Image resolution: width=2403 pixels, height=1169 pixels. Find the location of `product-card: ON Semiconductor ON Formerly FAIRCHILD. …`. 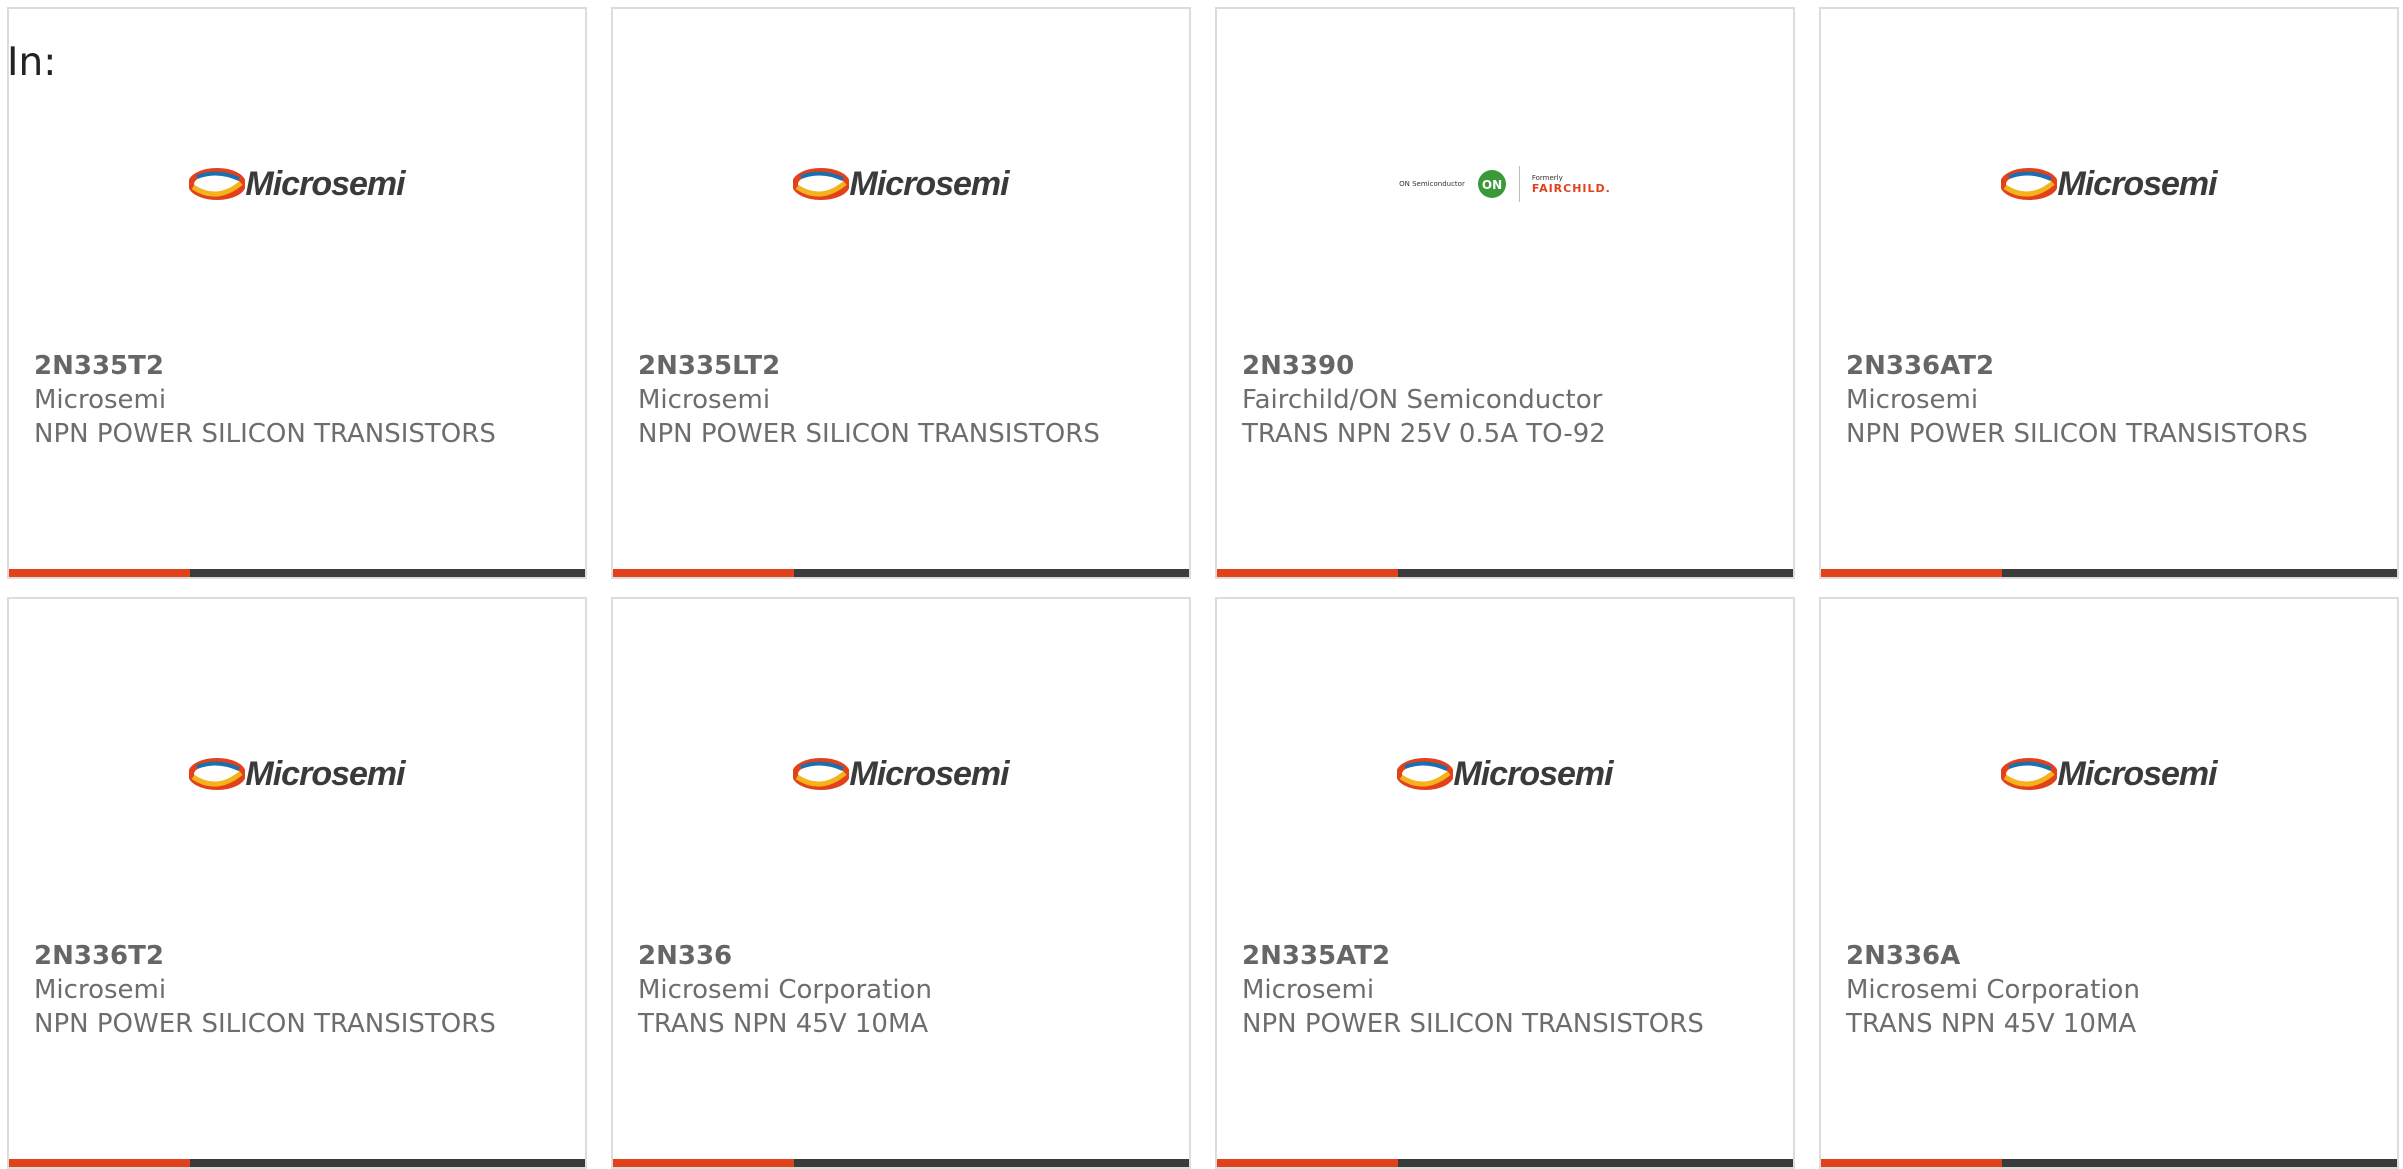

product-card: ON Semiconductor ON Formerly FAIRCHILD. … is located at coordinates (1505, 293).